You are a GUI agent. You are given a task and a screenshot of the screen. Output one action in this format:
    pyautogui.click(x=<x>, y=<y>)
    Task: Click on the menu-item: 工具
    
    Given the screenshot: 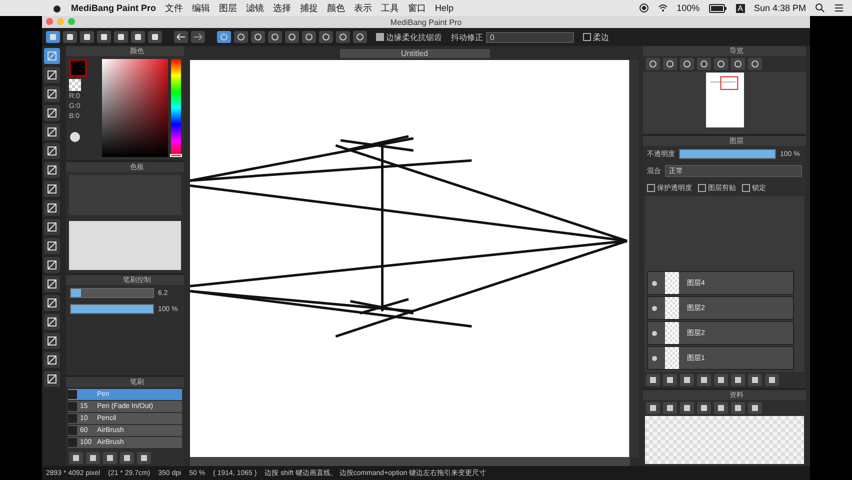 What is the action you would take?
    pyautogui.click(x=390, y=8)
    